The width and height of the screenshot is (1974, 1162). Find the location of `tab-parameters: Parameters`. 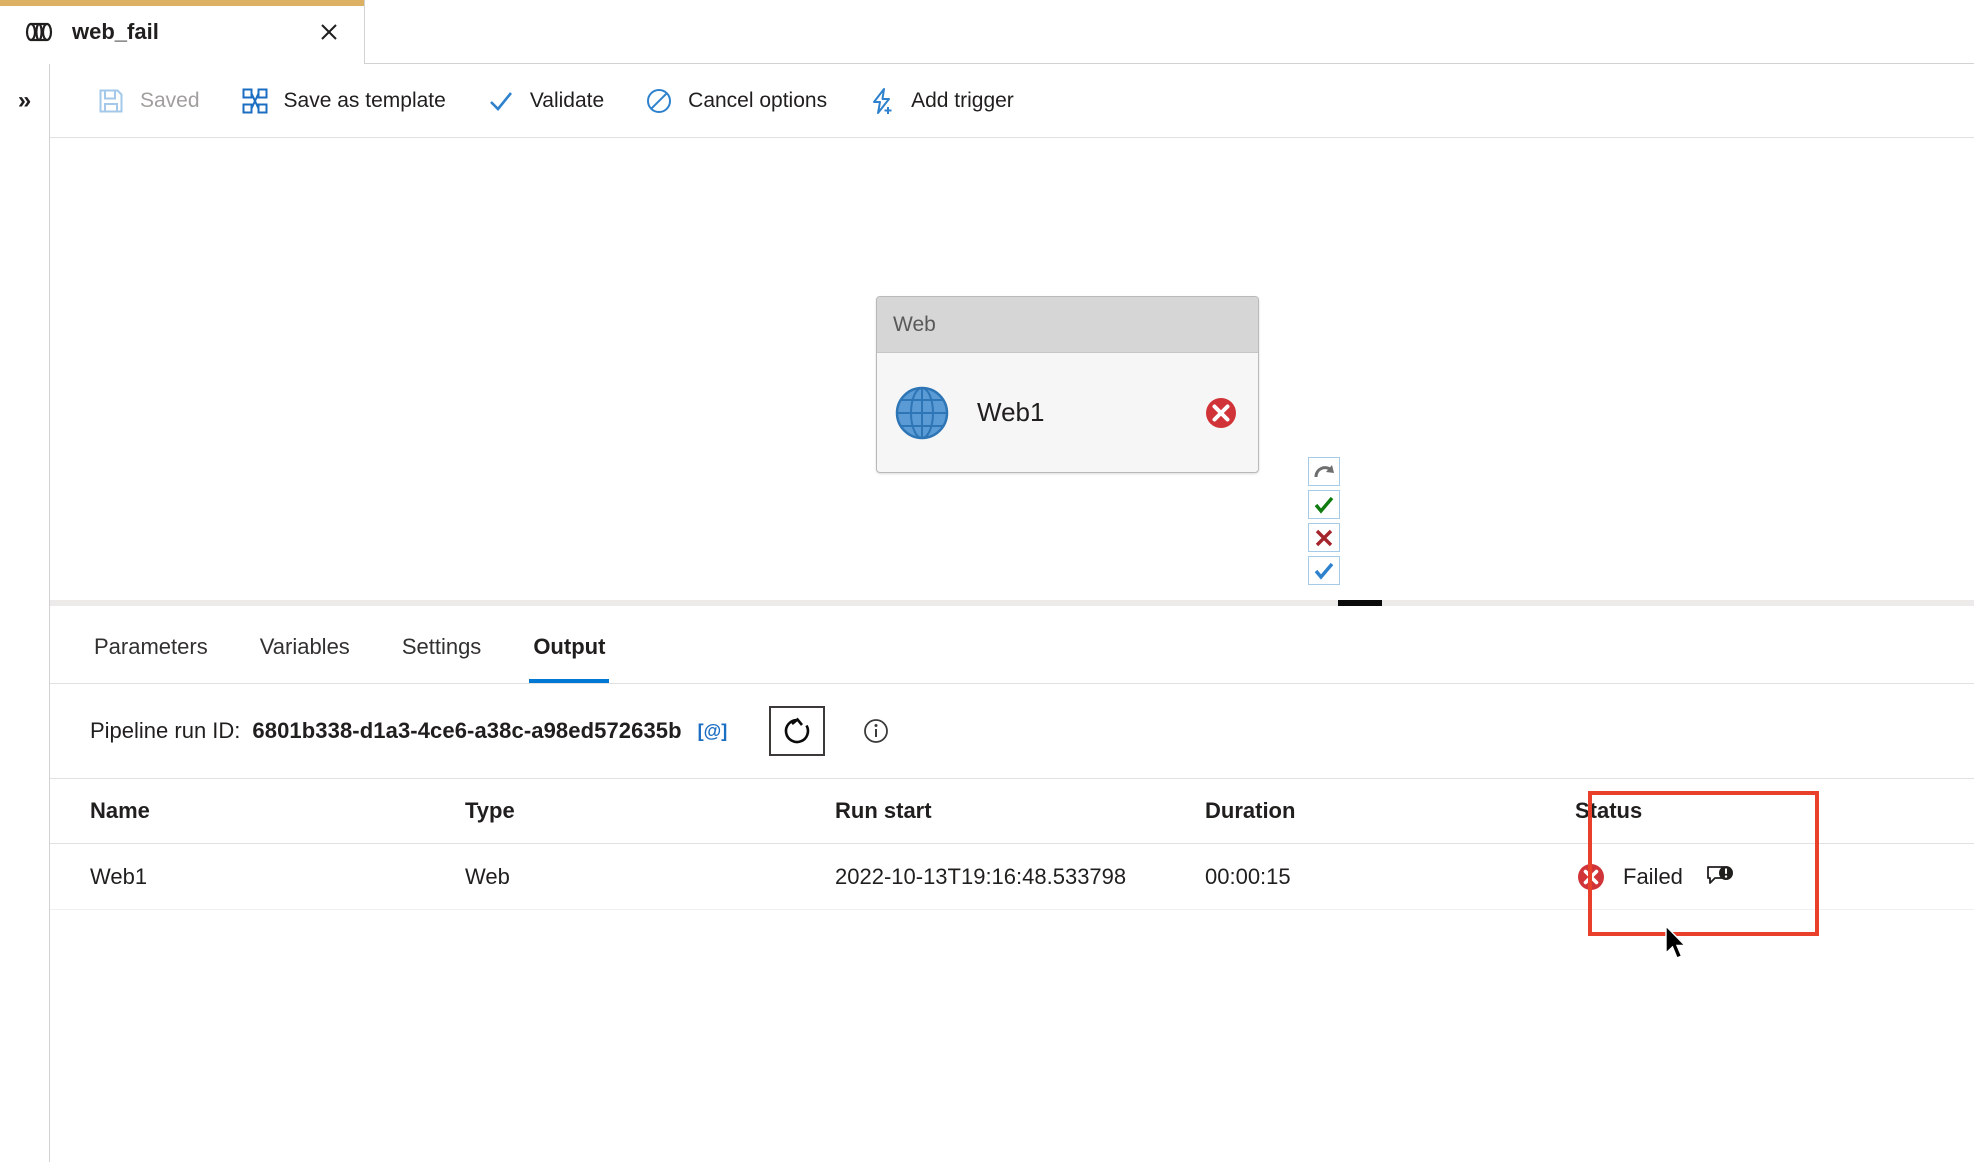

tab-parameters: Parameters is located at coordinates (151, 647).